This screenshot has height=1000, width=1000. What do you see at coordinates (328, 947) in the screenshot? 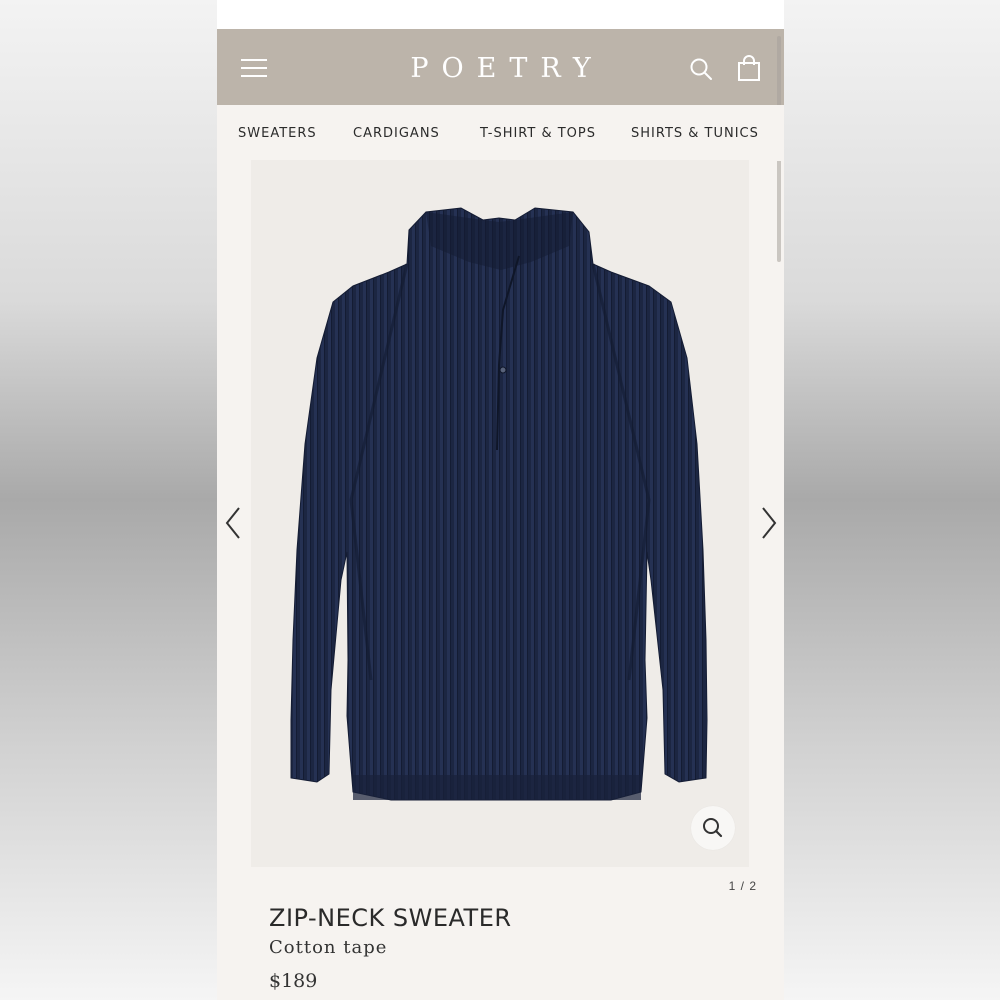
I see `product-material: Cotton tape` at bounding box center [328, 947].